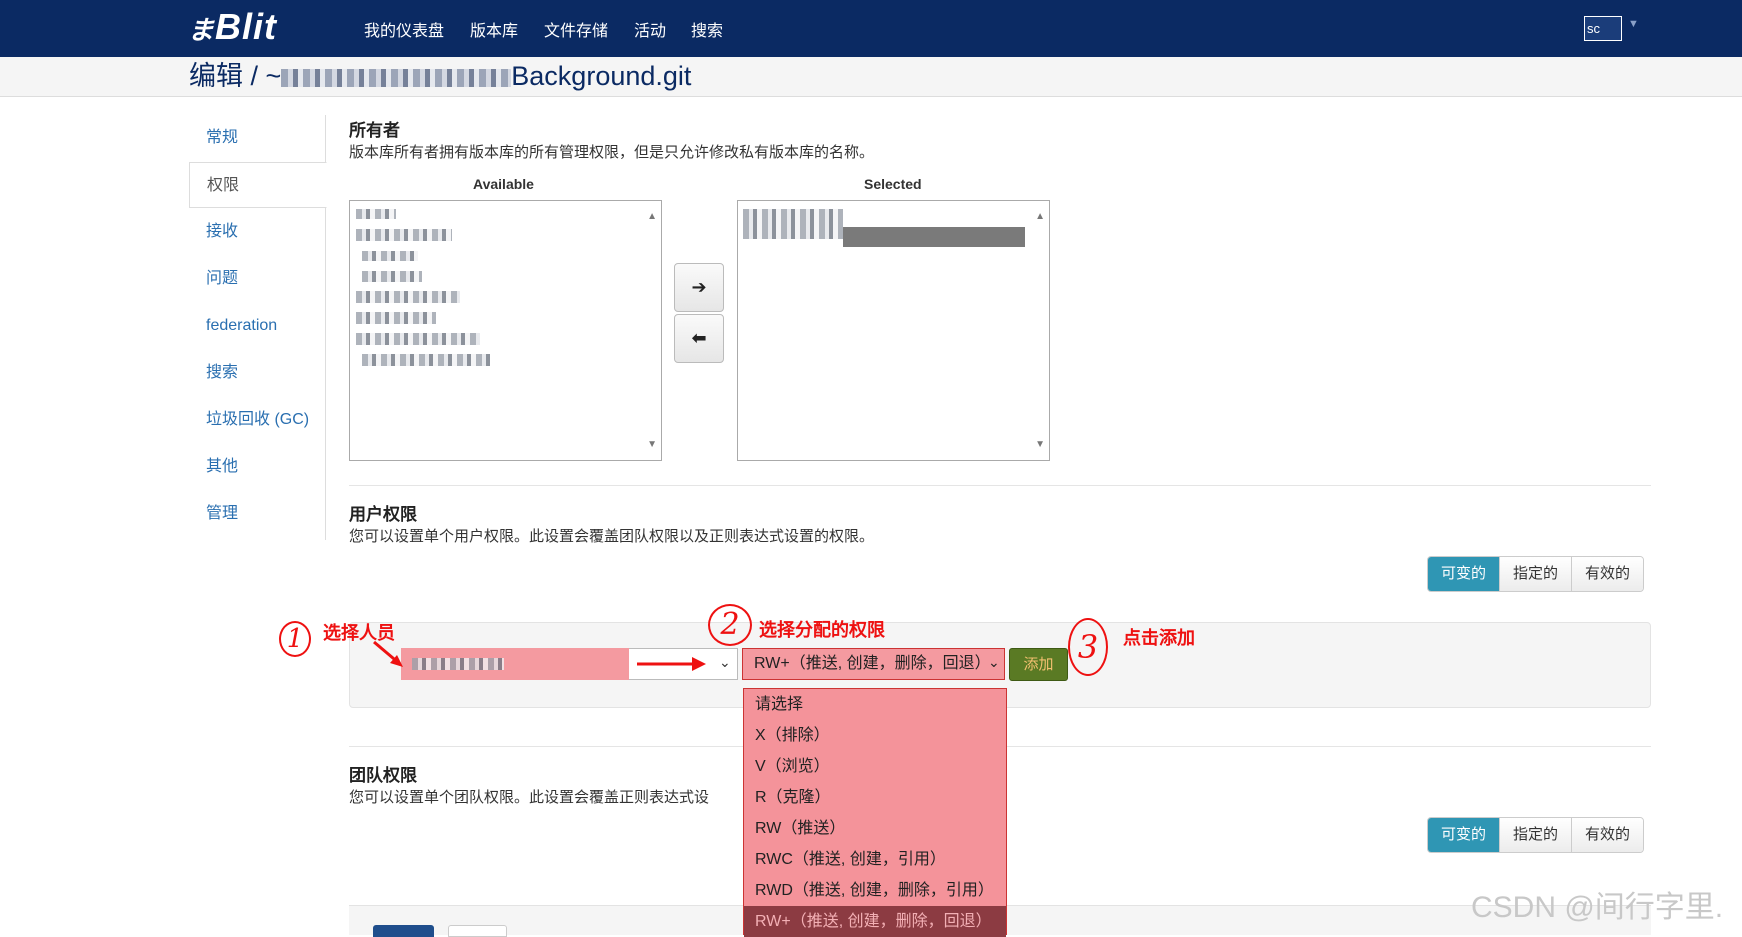 Image resolution: width=1742 pixels, height=937 pixels. Describe the element at coordinates (257, 467) in the screenshot. I see `sidebar-item-misc: 其他` at that location.